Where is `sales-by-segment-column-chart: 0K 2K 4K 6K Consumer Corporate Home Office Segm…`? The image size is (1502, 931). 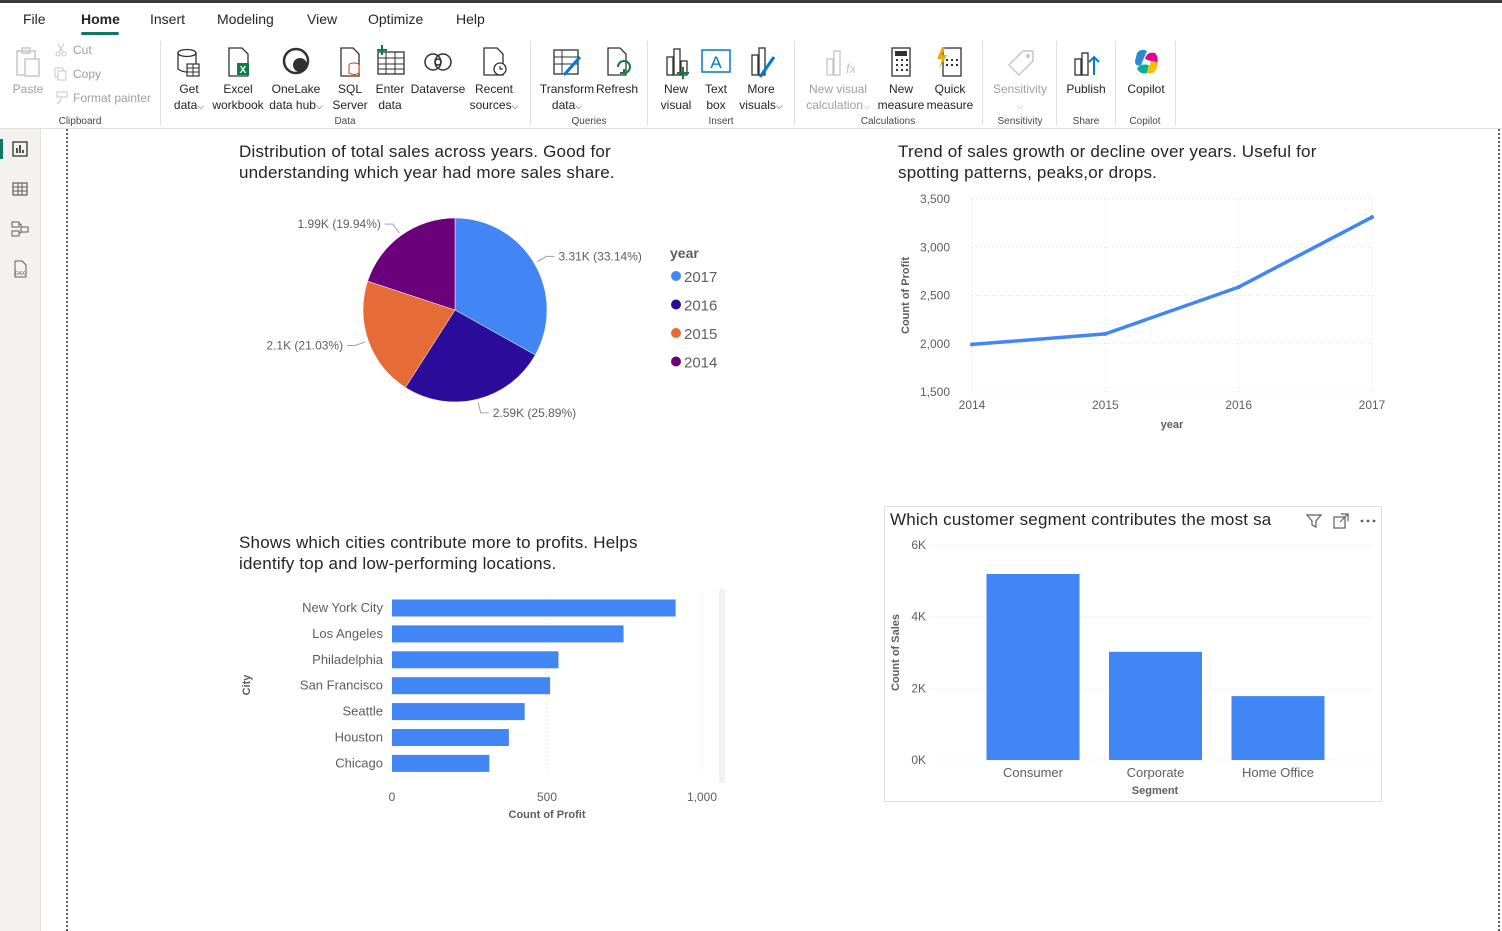
sales-by-segment-column-chart: 0K 2K 4K 6K Consumer Corporate Home Office Segm… is located at coordinates (1133, 665).